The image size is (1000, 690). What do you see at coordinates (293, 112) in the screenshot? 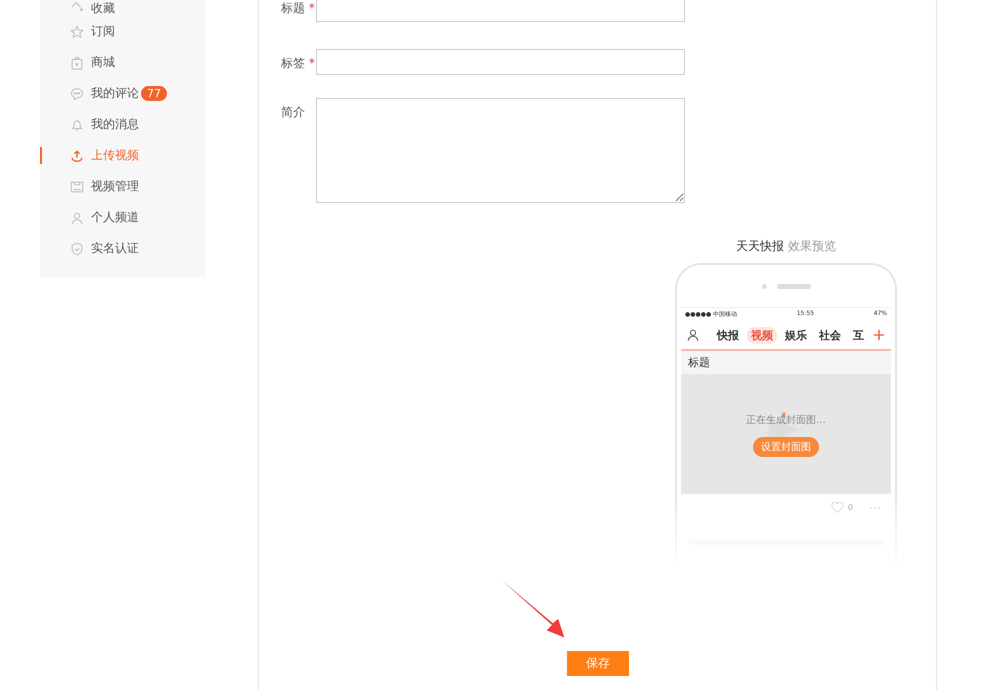
I see `field-label: 简介` at bounding box center [293, 112].